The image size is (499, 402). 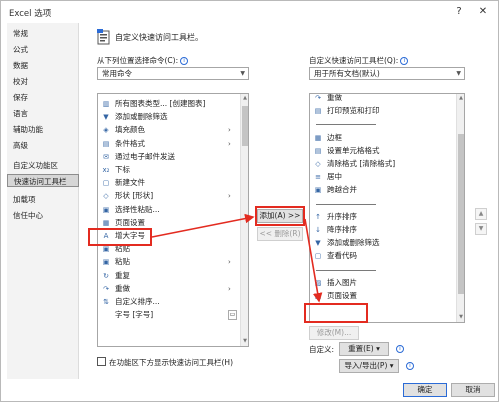 I want to click on import-export-button: 导入/导出(P) ▾, so click(x=369, y=366).